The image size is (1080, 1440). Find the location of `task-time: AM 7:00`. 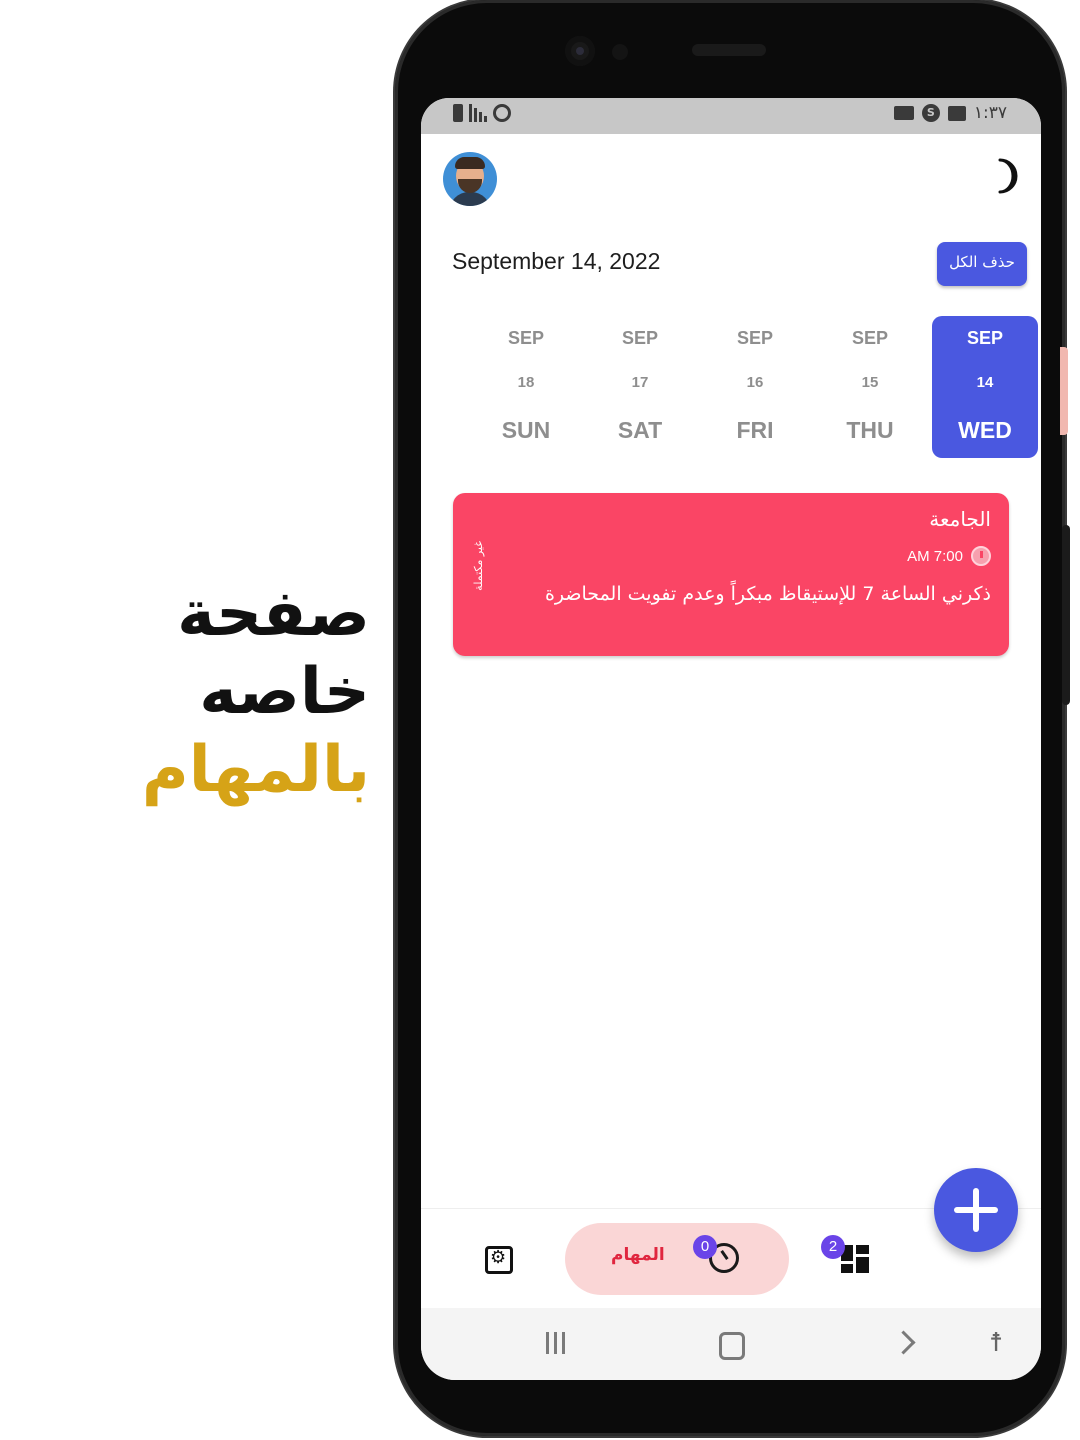

task-time: AM 7:00 is located at coordinates (935, 556).